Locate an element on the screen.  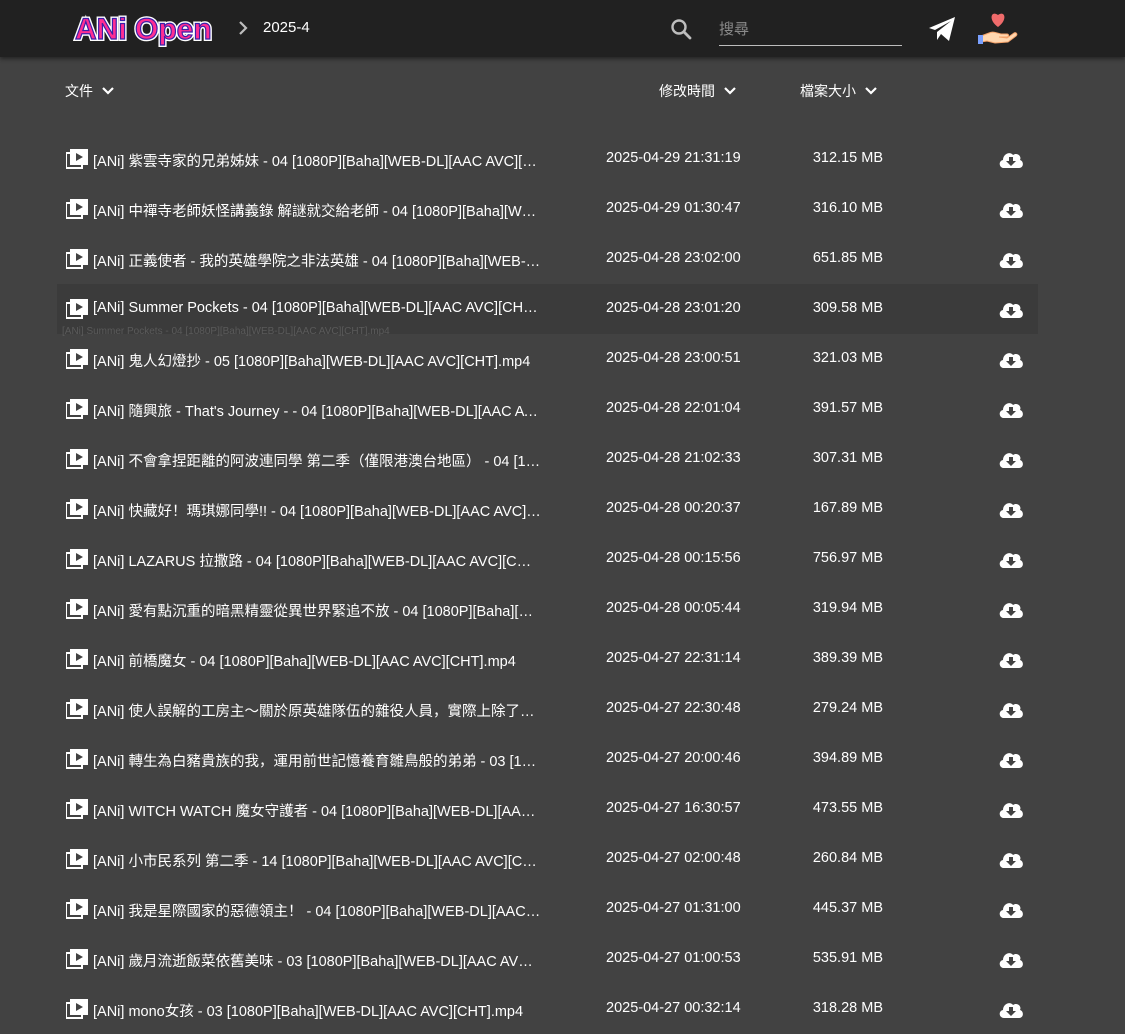
file-size: 309.58 MB is located at coordinates (847, 308).